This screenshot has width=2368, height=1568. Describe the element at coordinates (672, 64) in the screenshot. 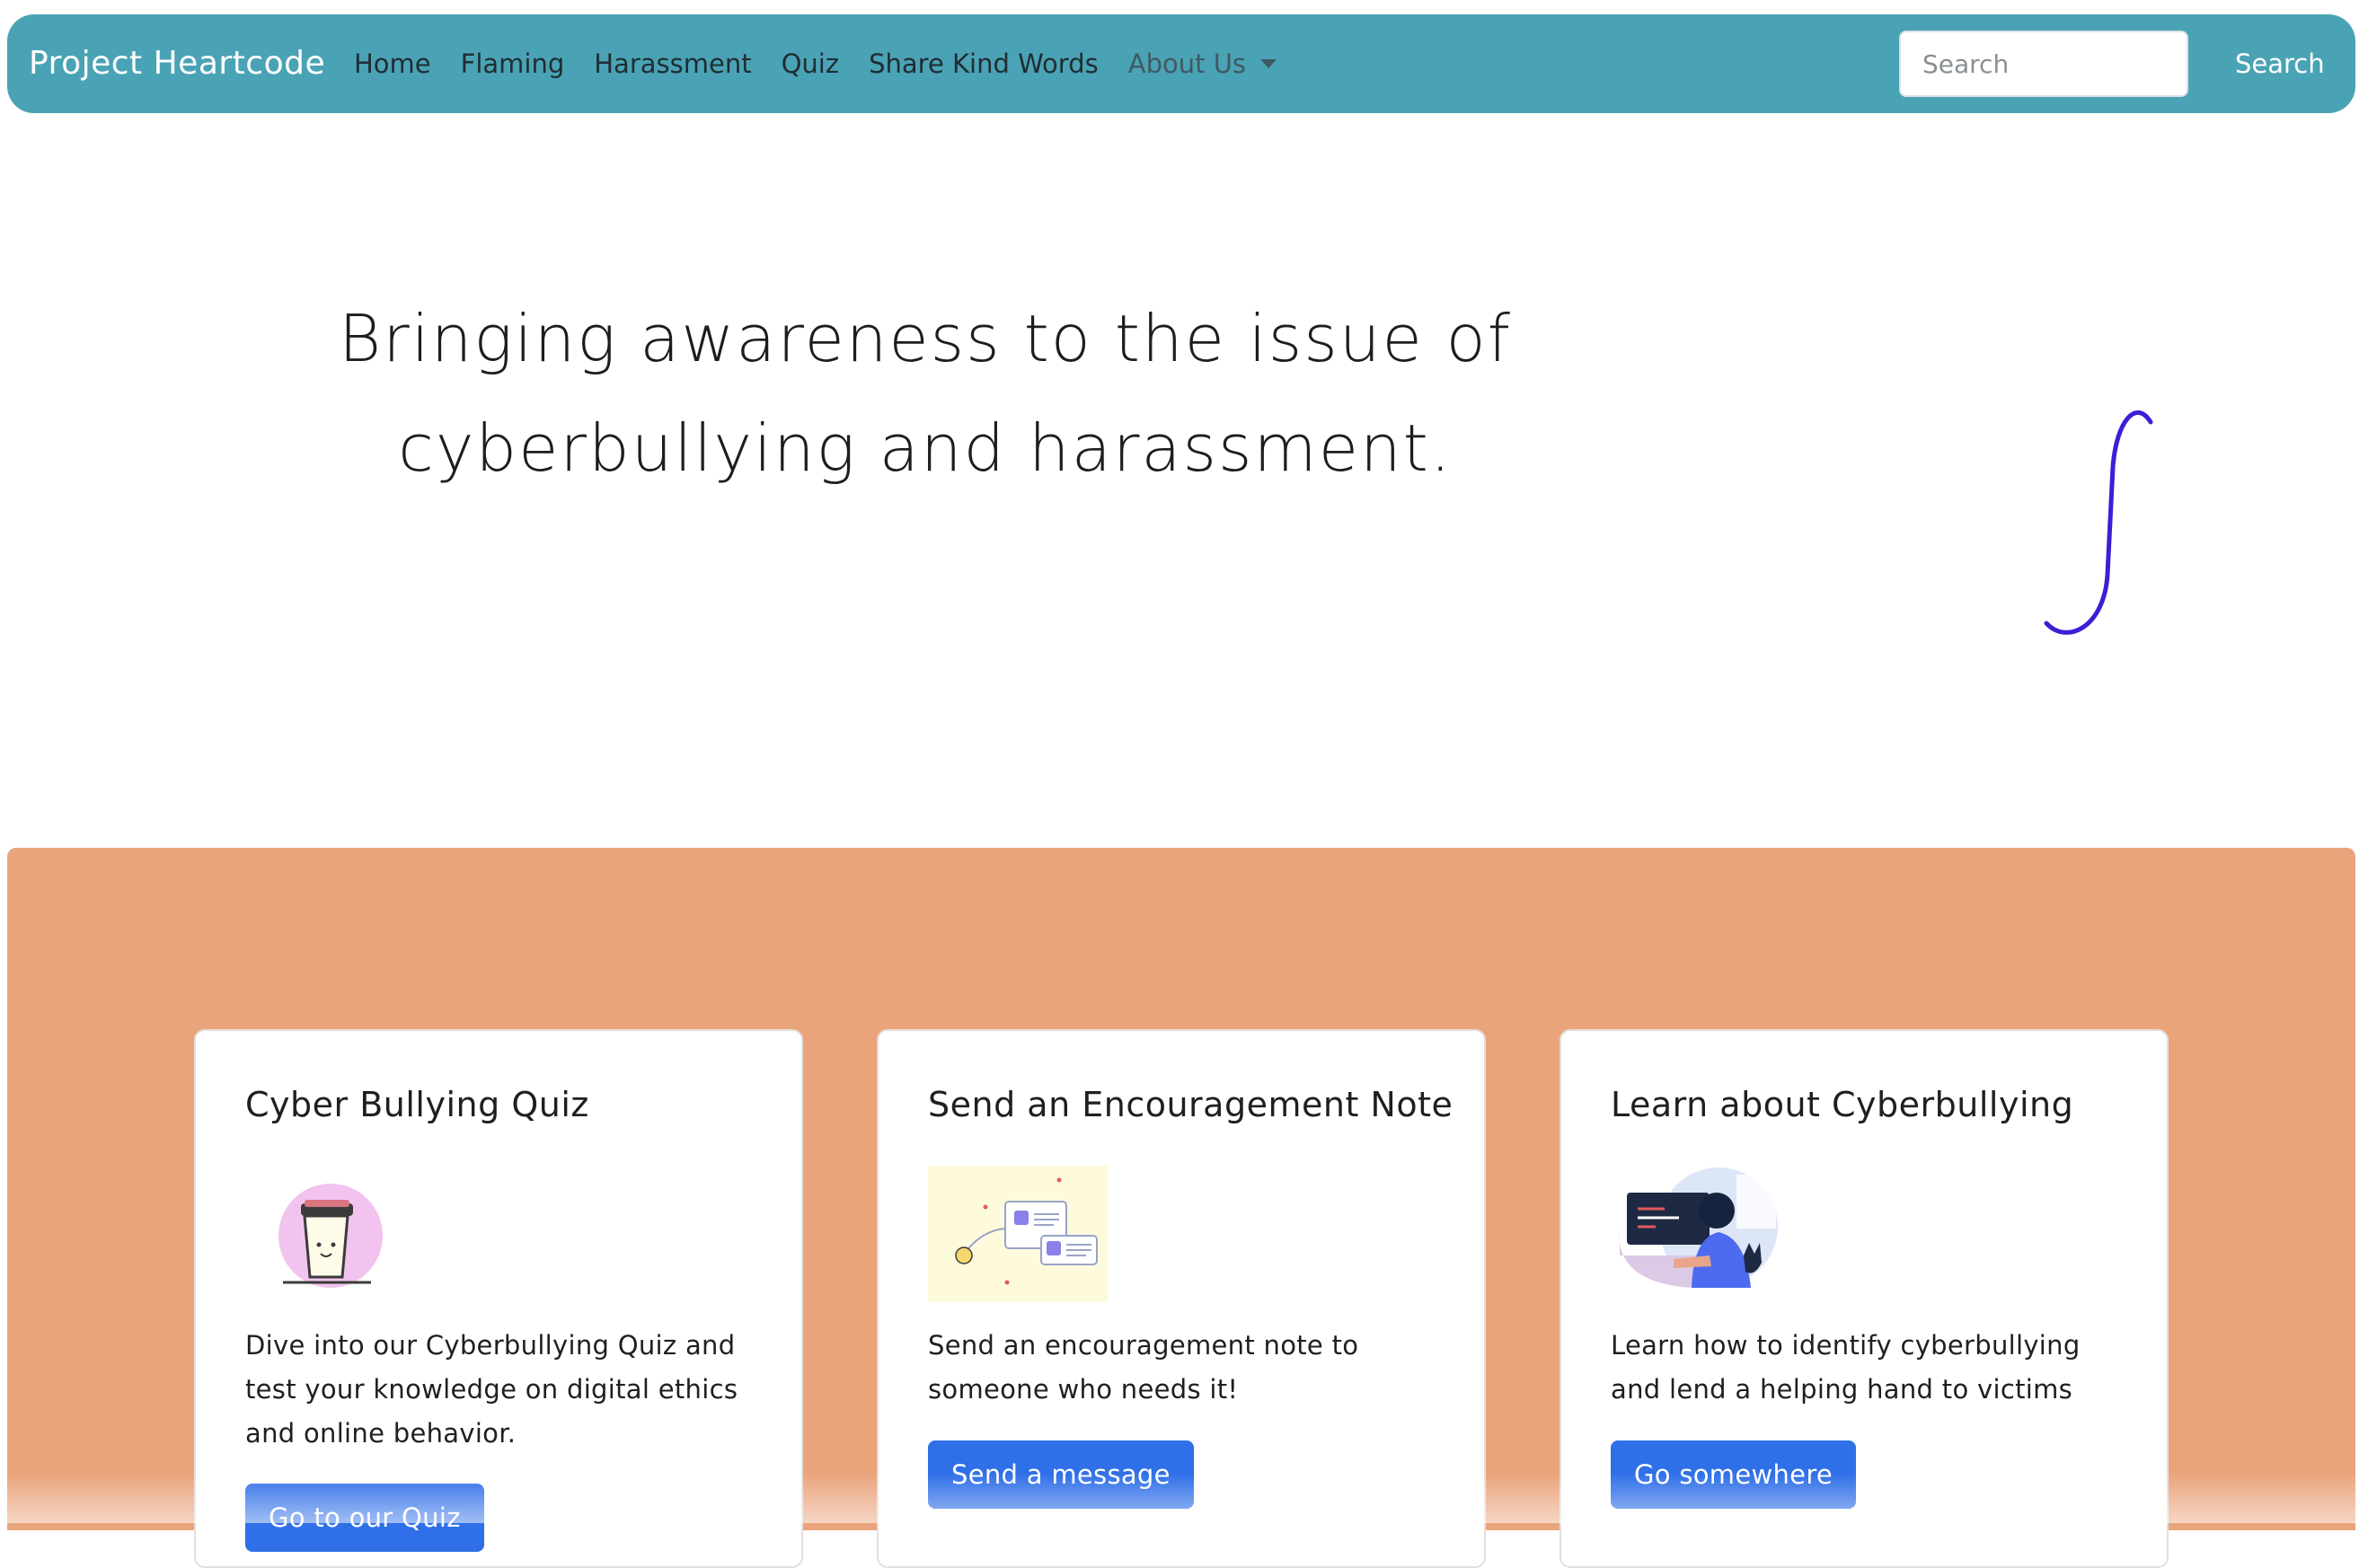

I see `nav-link-harassment: Harassment` at that location.